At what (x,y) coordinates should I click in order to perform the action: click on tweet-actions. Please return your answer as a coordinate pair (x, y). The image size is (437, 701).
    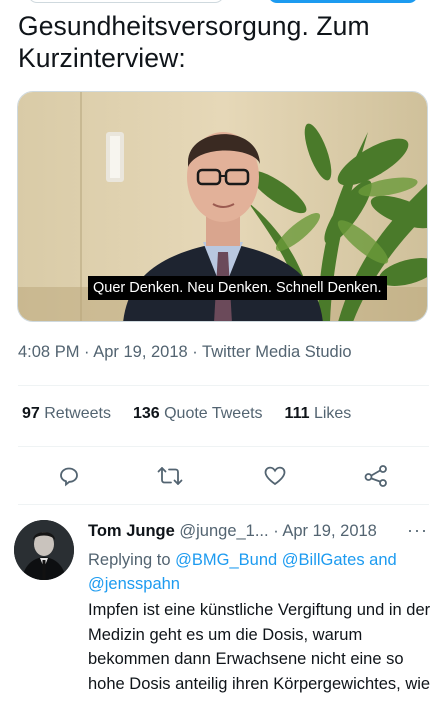
    Looking at the image, I should click on (223, 476).